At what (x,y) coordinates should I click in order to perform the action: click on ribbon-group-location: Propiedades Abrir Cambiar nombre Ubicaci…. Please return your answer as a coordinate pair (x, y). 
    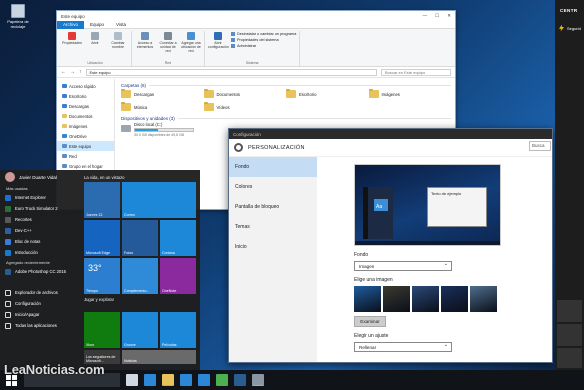
    Looking at the image, I should click on (95, 48).